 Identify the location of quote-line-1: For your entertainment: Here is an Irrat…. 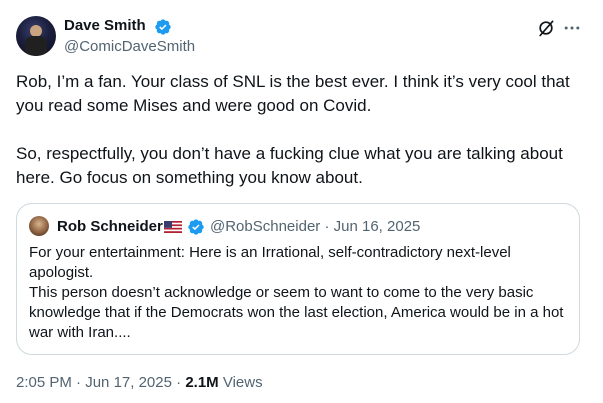
(270, 262).